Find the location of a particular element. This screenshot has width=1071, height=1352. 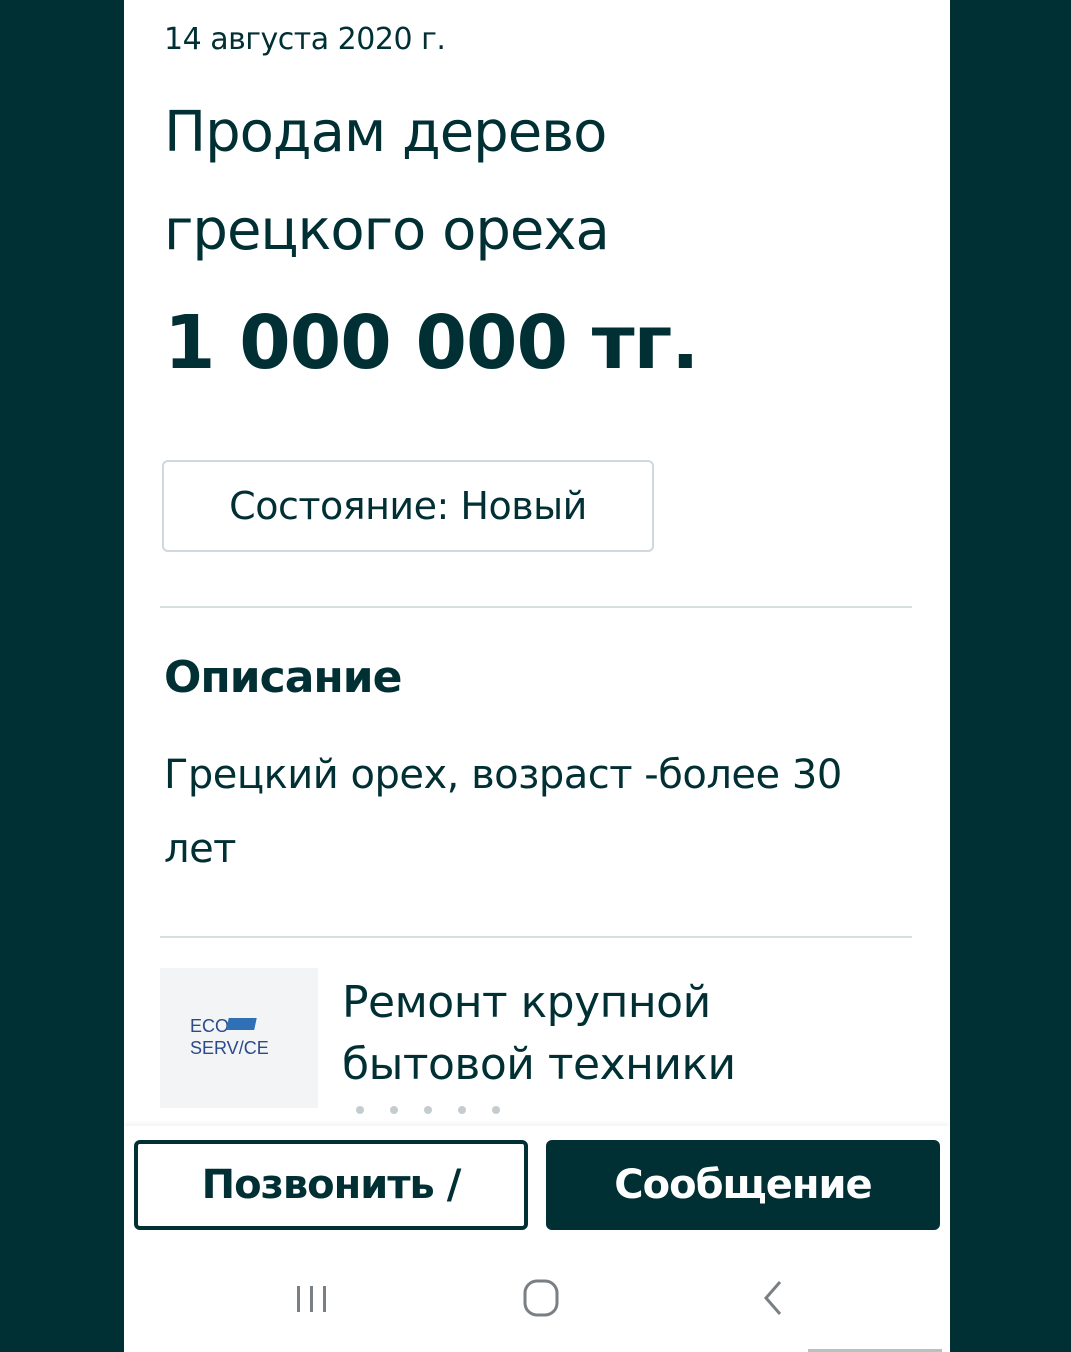

description-heading: Описание is located at coordinates (283, 677).